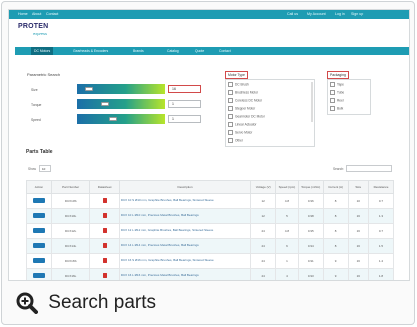  Describe the element at coordinates (36, 120) in the screenshot. I see `filter-row-label: Speed` at that location.